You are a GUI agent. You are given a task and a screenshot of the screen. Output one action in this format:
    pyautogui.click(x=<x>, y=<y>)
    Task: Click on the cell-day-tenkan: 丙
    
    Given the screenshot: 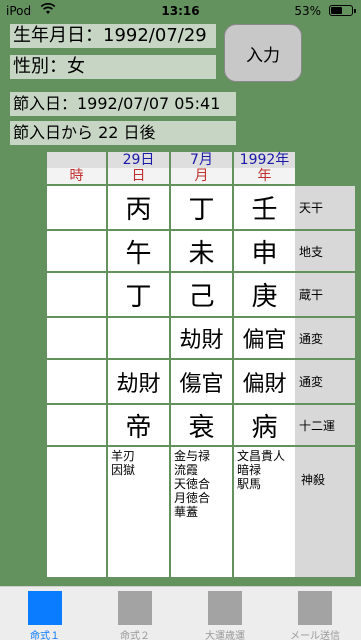 What is the action you would take?
    pyautogui.click(x=138, y=207)
    